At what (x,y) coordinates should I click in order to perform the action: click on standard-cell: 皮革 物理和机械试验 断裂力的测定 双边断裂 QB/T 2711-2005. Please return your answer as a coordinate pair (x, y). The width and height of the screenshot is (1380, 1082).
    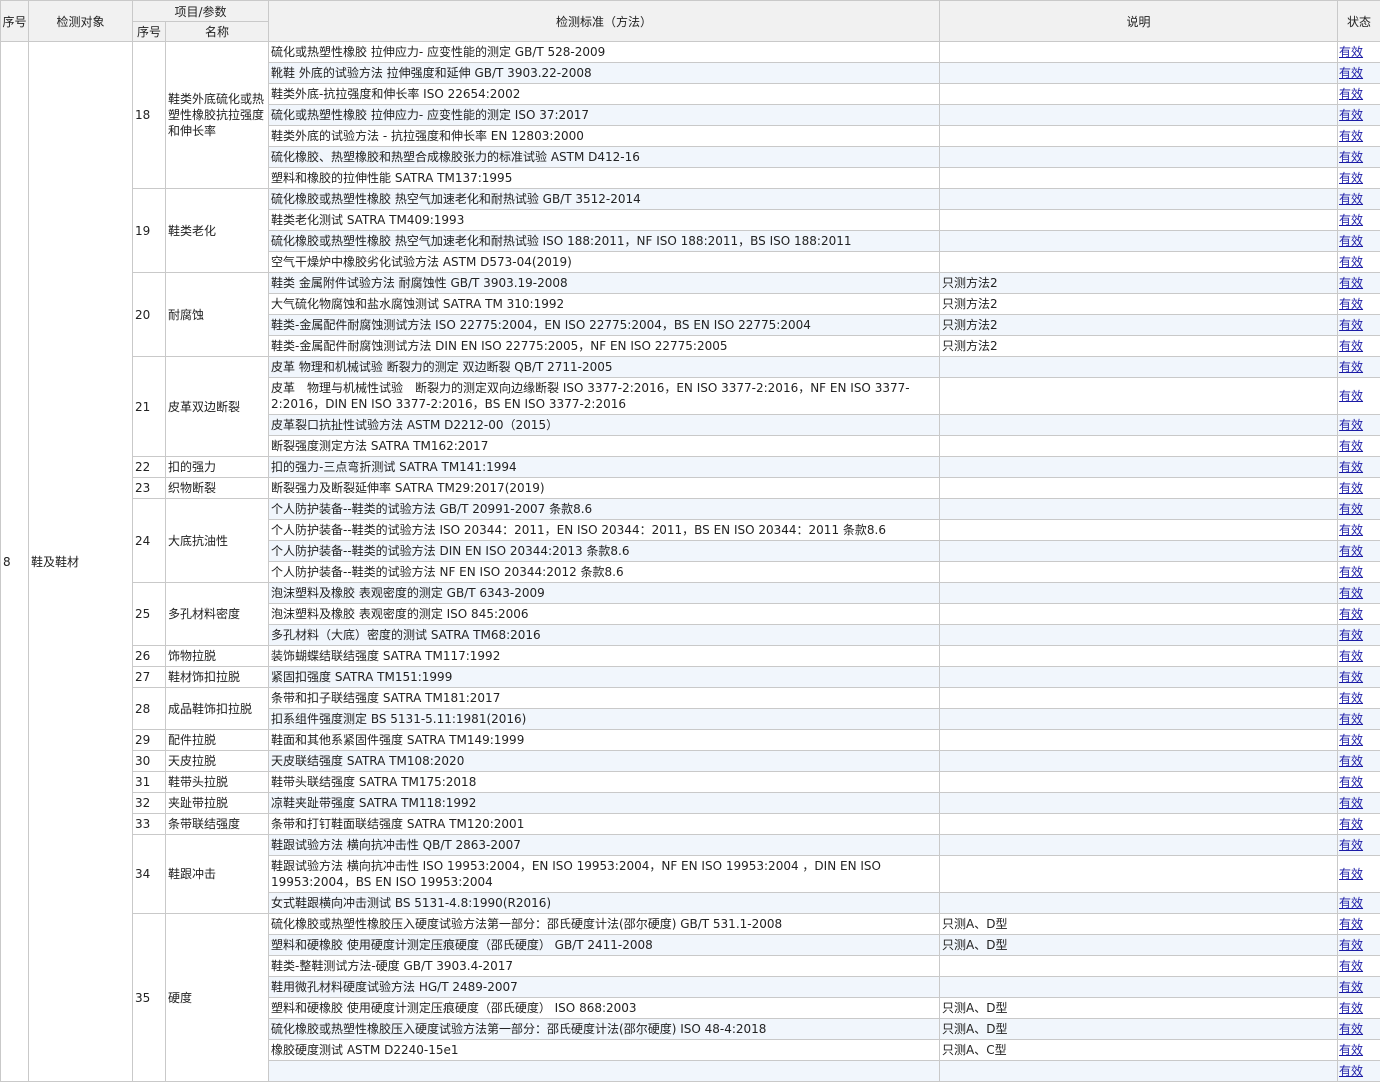
    Looking at the image, I should click on (604, 367).